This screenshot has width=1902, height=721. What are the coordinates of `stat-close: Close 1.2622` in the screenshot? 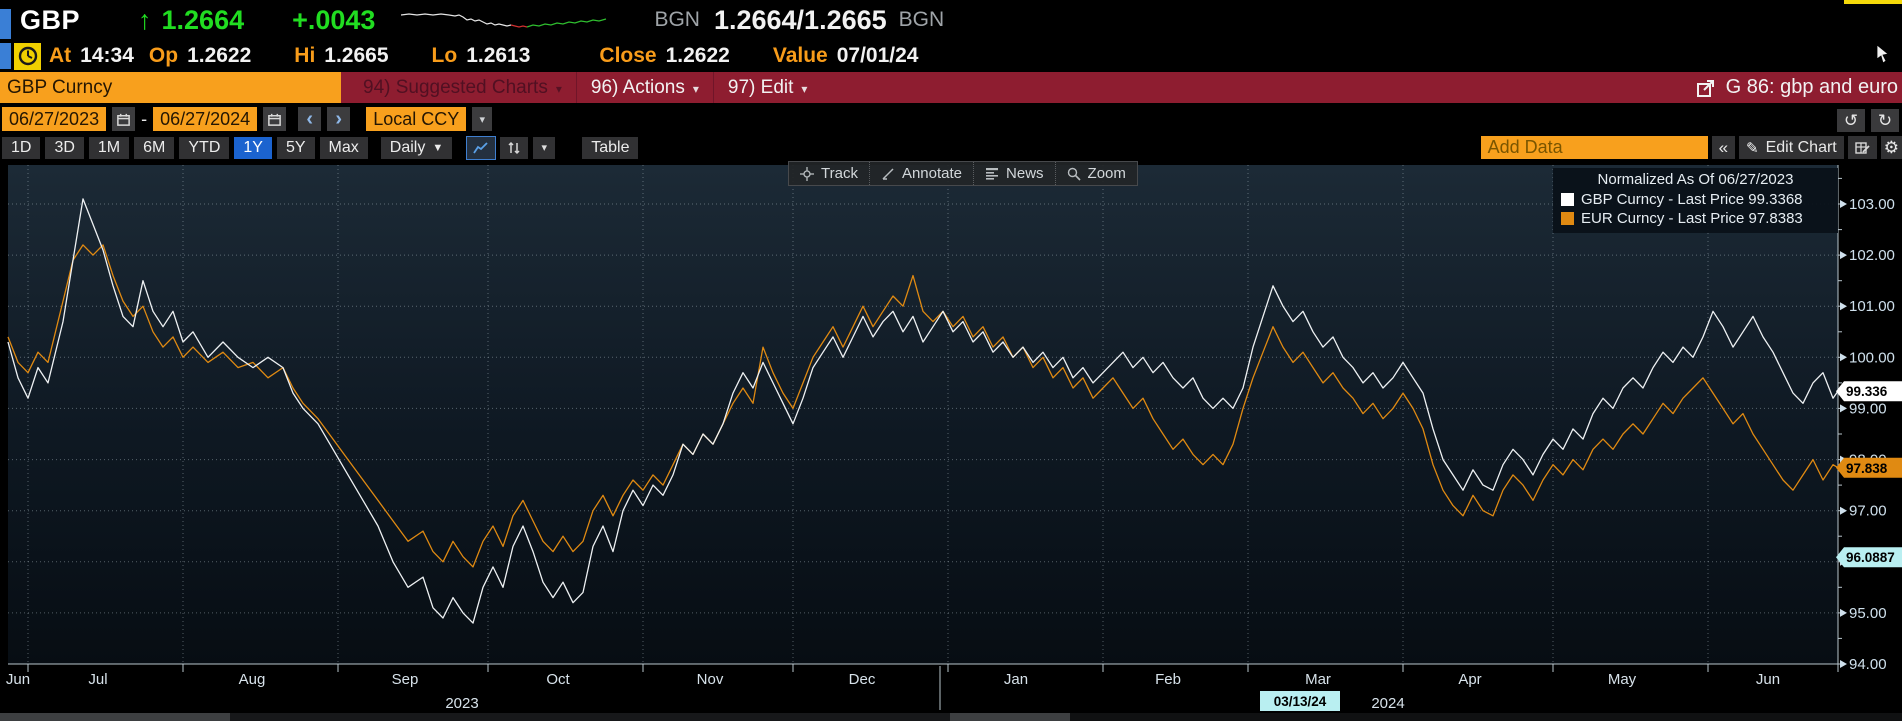 It's located at (664, 55).